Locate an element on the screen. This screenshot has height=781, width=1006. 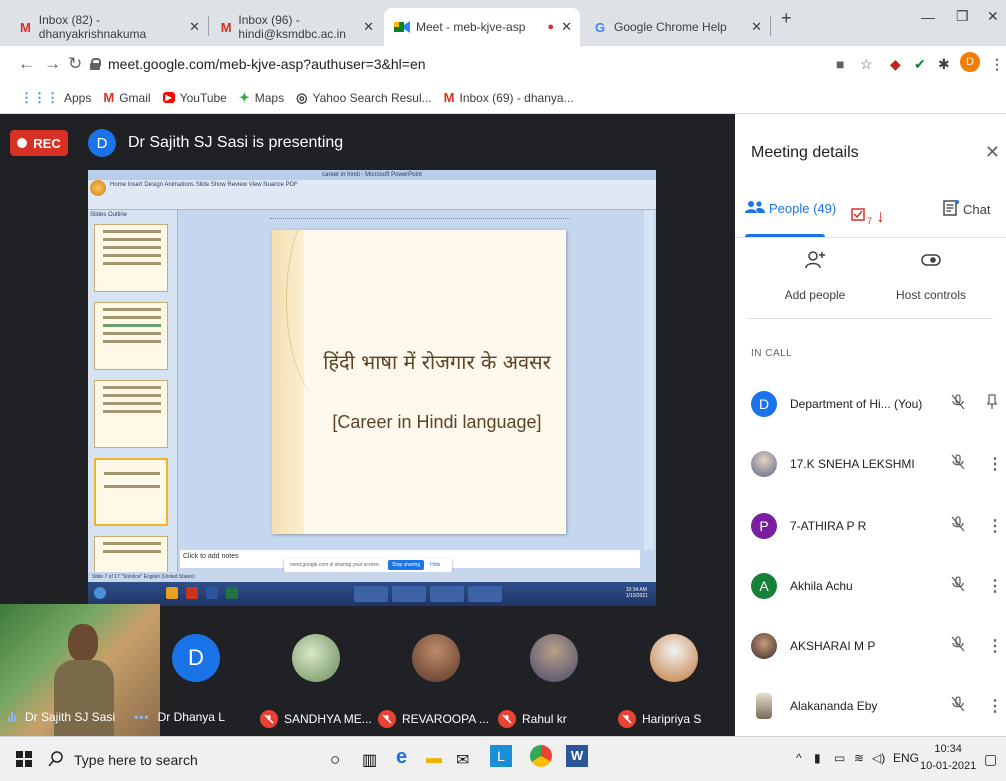
tab-gmail-inbox-1: M Inbox (82) - dhanyakrishnakuma ✕ is located at coordinates (108, 27).